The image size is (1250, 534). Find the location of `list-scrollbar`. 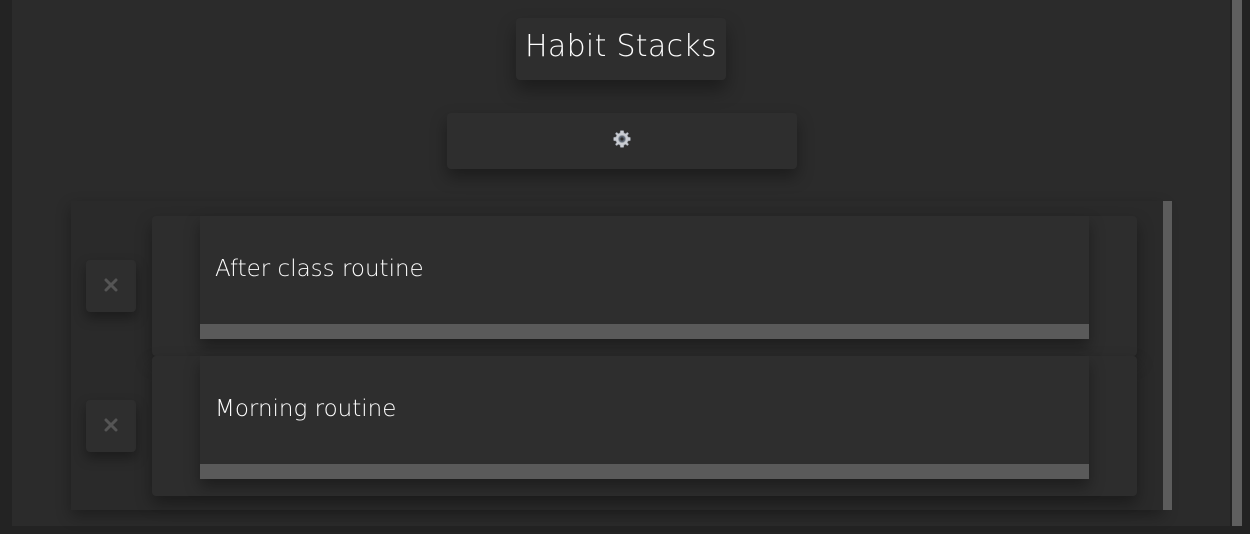

list-scrollbar is located at coordinates (1167, 355).